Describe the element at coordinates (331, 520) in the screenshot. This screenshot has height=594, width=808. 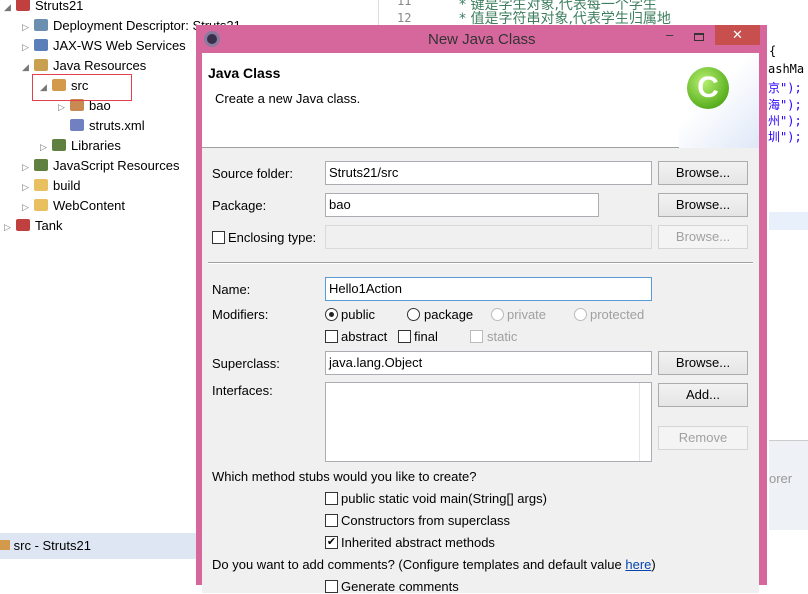
I see `constructors-checkbox` at that location.